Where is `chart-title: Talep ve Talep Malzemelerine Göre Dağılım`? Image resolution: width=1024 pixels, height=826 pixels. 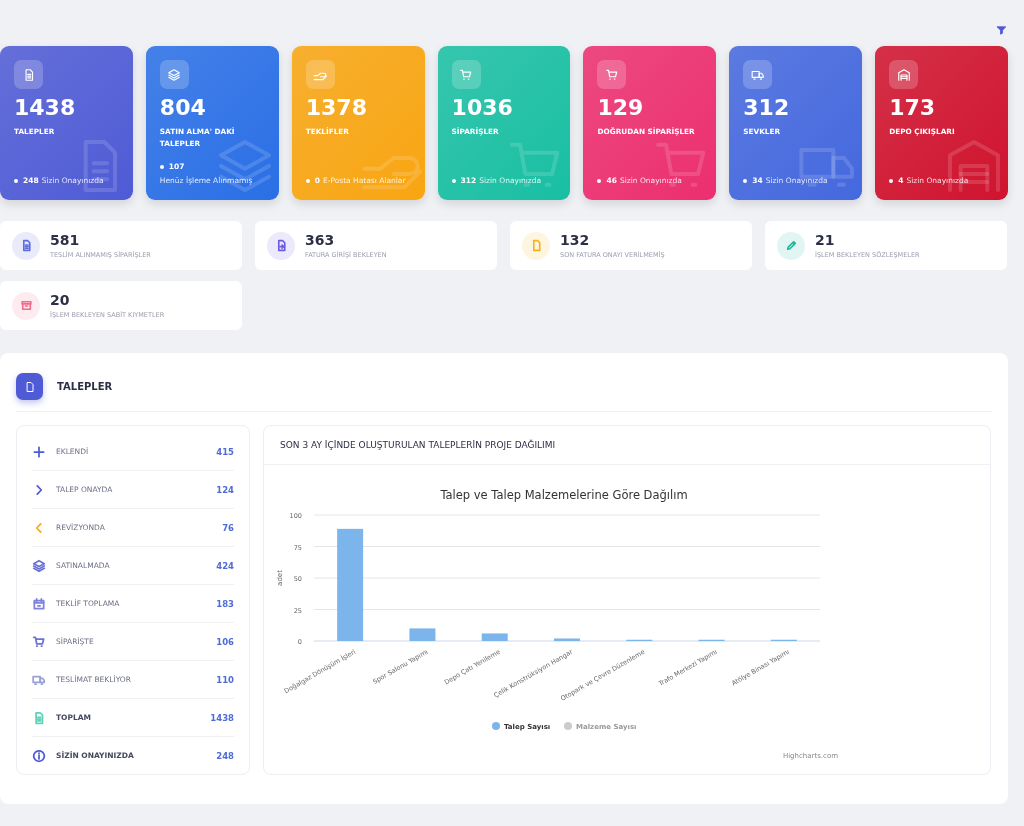 chart-title: Talep ve Talep Malzemelerine Göre Dağılım is located at coordinates (564, 495).